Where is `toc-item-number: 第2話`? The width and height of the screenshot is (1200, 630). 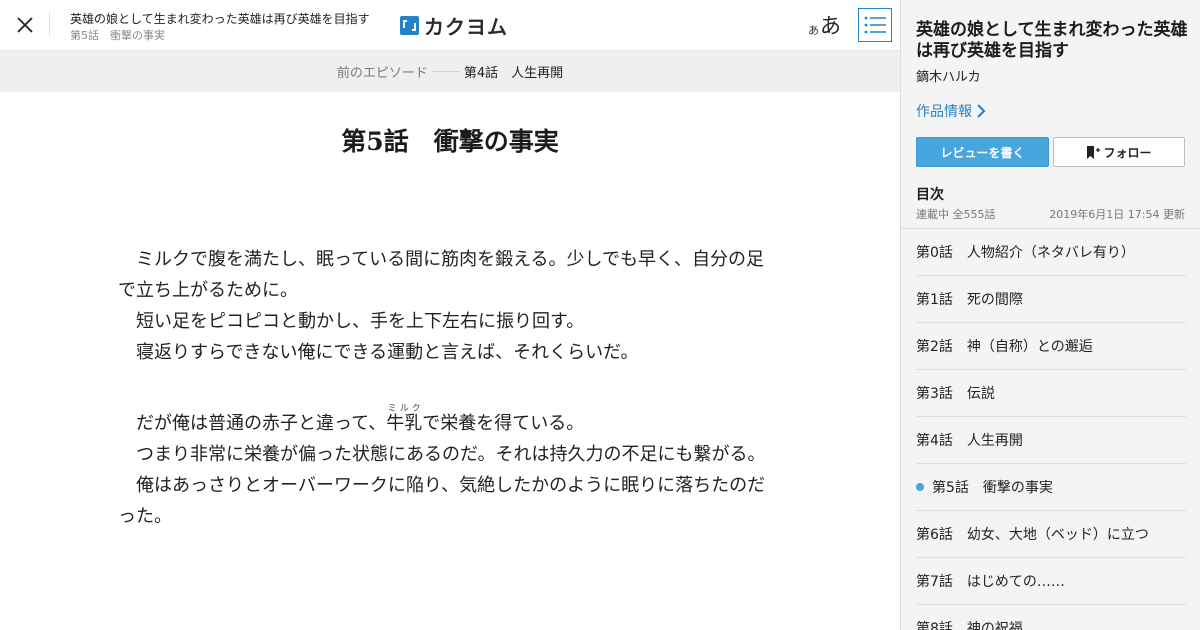 toc-item-number: 第2話 is located at coordinates (934, 347).